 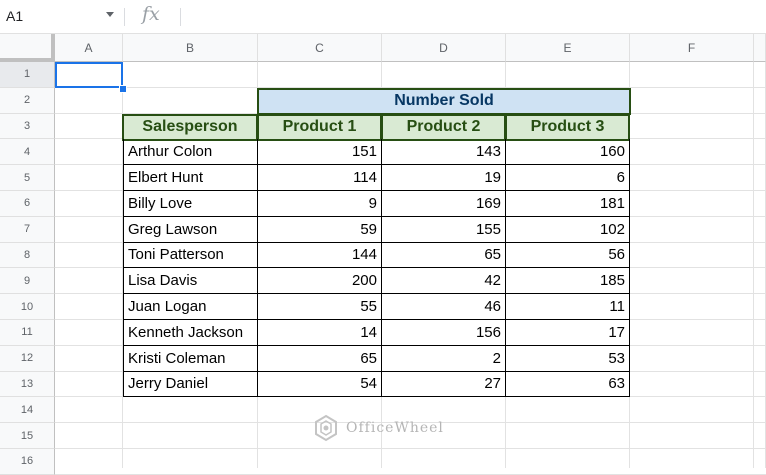 What do you see at coordinates (568, 229) in the screenshot?
I see `value-cell: 102` at bounding box center [568, 229].